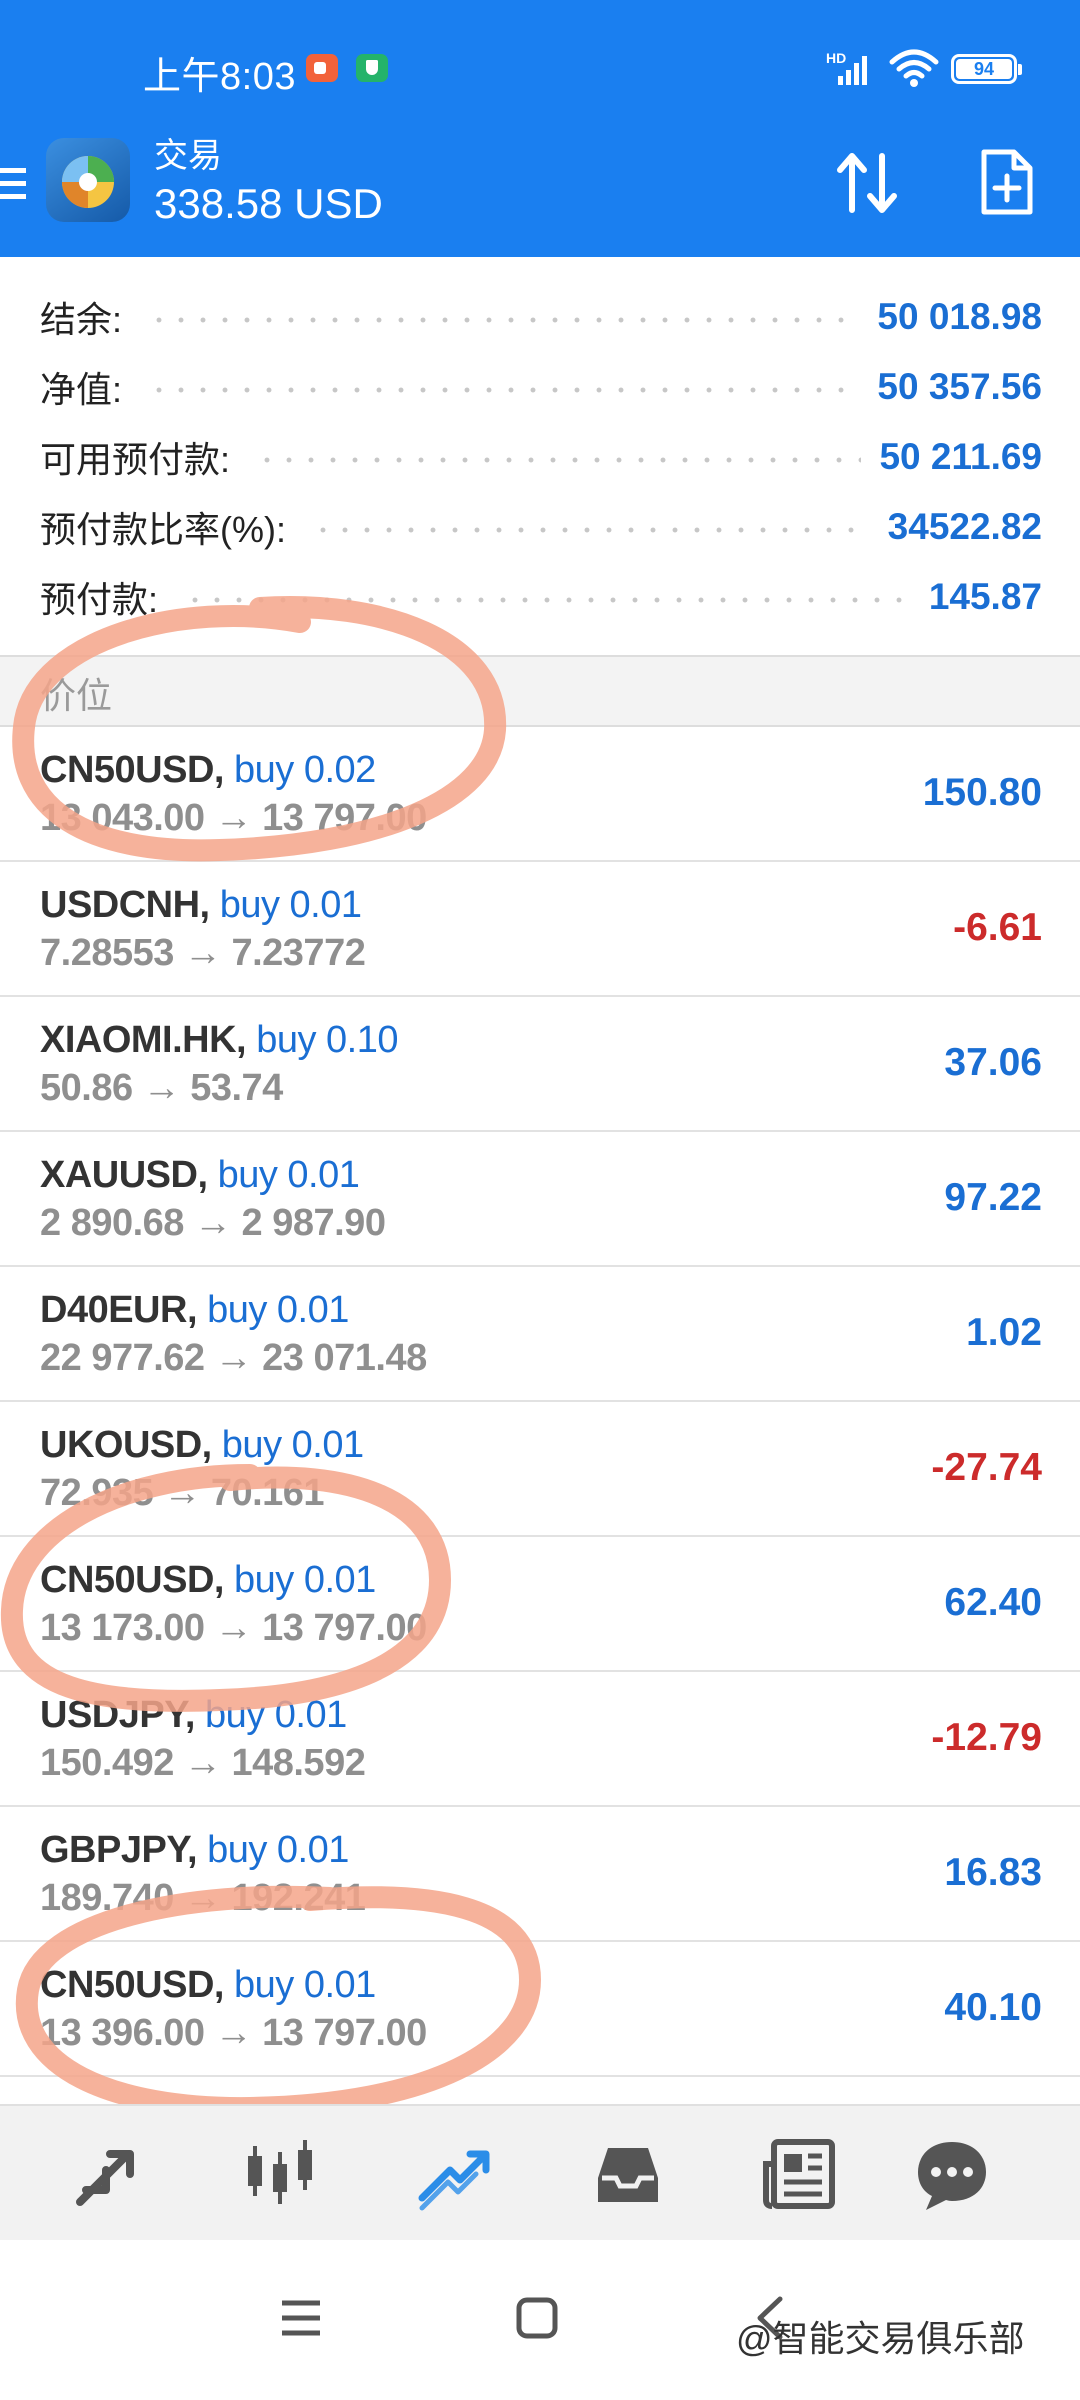  I want to click on battery-icon: 94, so click(986, 69).